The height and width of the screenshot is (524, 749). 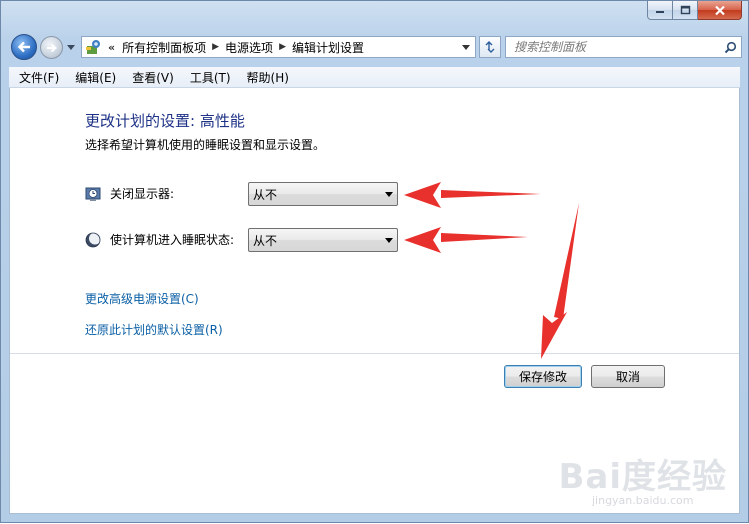 I want to click on sleep-select: 从不, so click(x=323, y=240).